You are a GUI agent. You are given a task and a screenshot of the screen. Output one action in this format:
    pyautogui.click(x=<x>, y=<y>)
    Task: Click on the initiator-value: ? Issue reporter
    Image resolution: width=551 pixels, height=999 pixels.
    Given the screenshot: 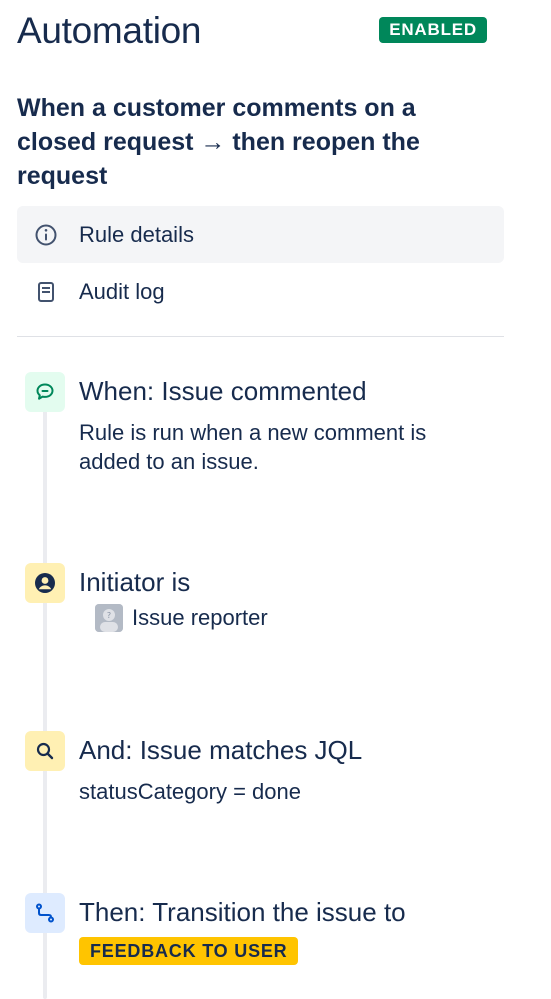 What is the action you would take?
    pyautogui.click(x=181, y=618)
    